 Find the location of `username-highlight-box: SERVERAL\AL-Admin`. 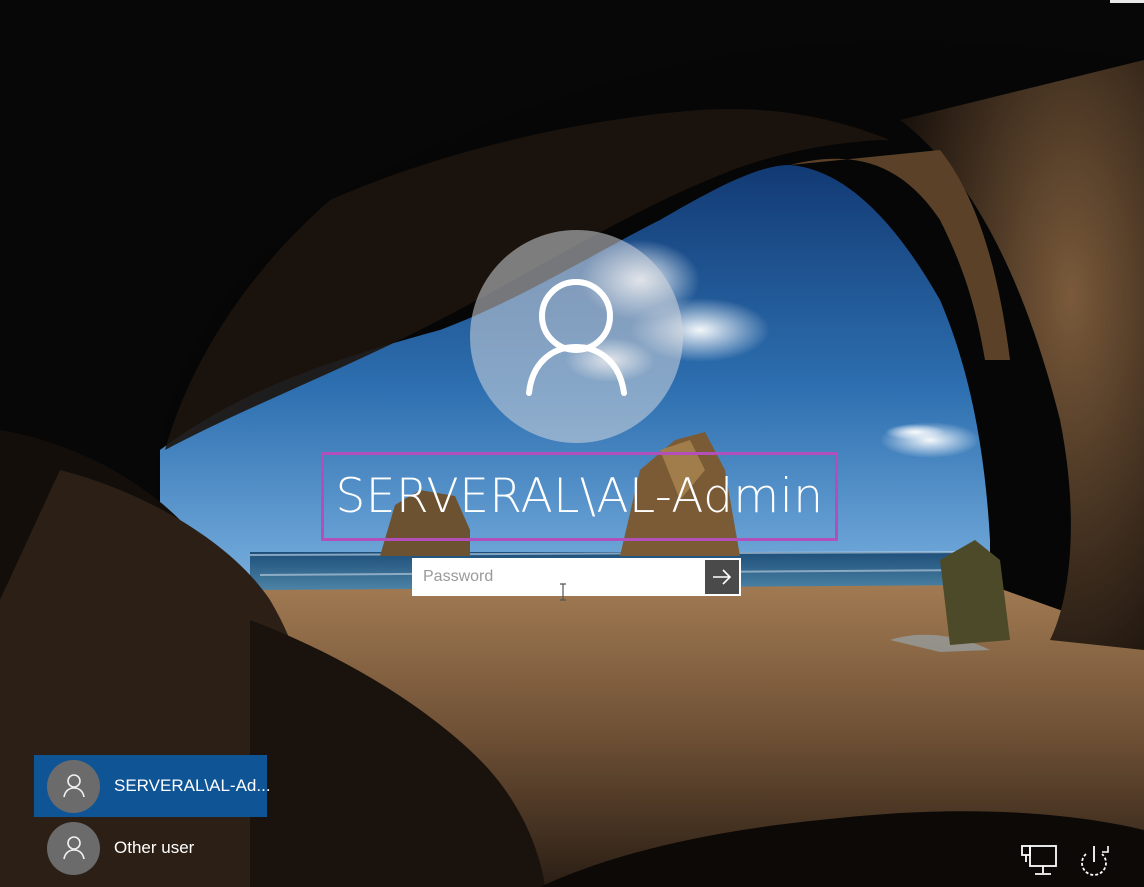

username-highlight-box: SERVERAL\AL-Admin is located at coordinates (579, 496).